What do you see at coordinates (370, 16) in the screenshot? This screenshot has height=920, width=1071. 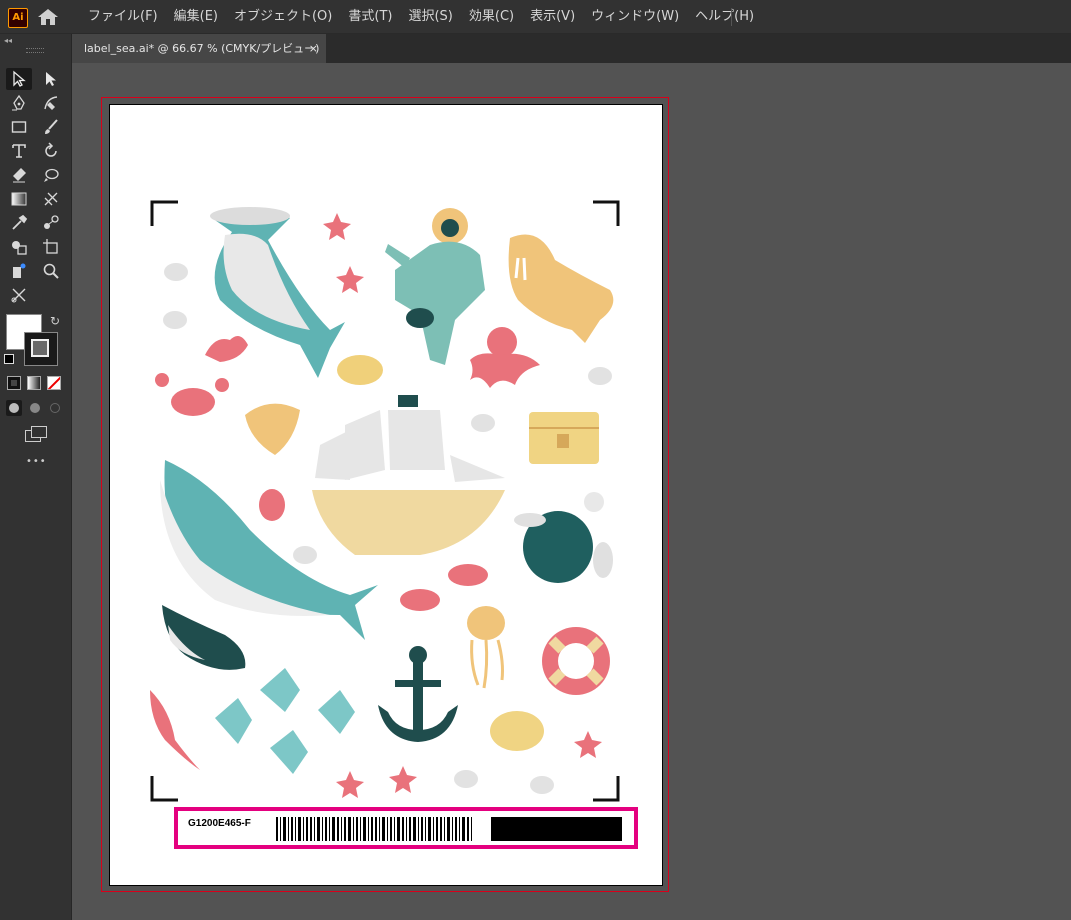 I see `menu-type: 書式(T)` at bounding box center [370, 16].